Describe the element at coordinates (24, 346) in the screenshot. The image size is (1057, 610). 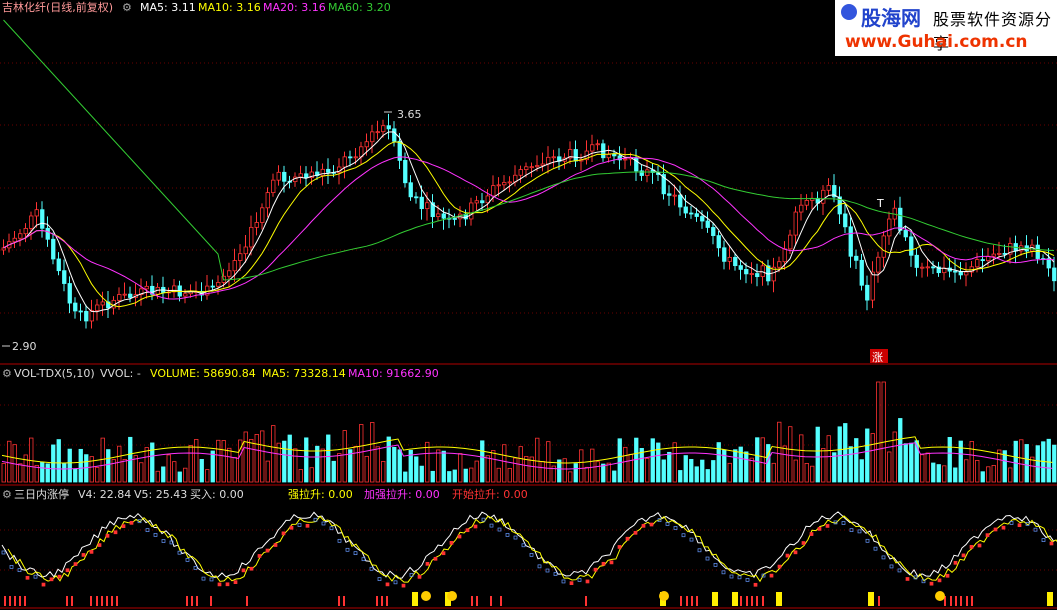
I see `low-price-label: 2.90` at that location.